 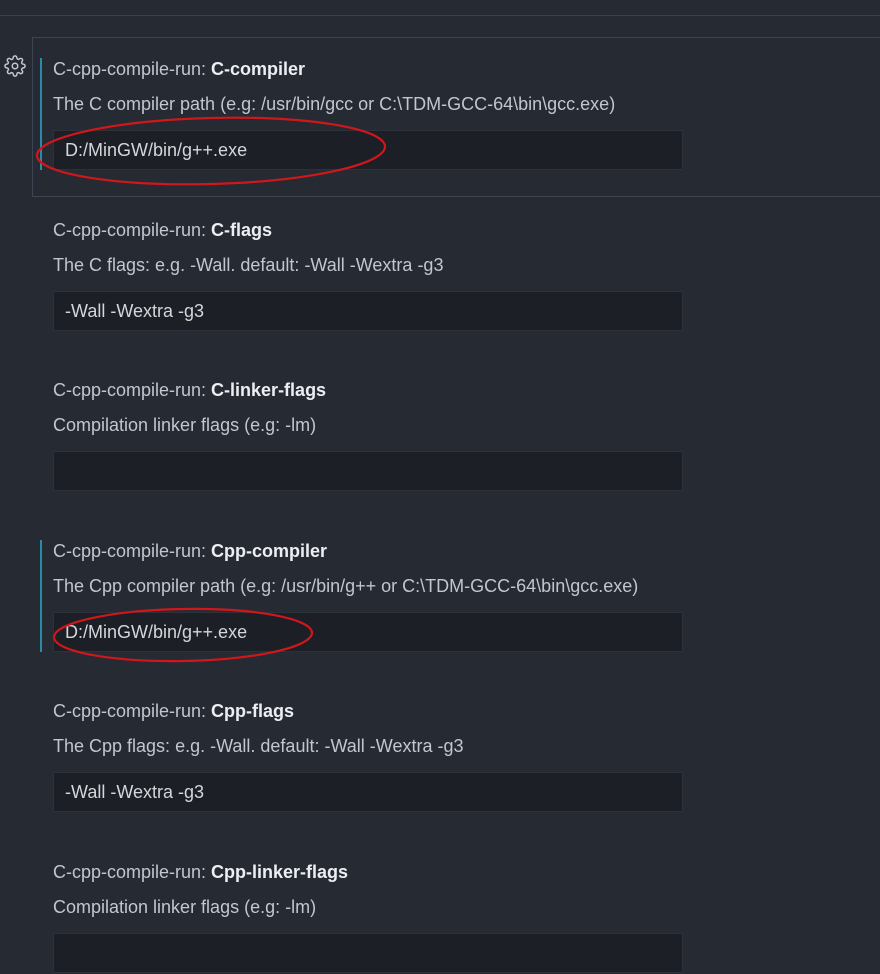 I want to click on setting-title: C-cpp-compile-run: C-compiler, so click(x=179, y=69).